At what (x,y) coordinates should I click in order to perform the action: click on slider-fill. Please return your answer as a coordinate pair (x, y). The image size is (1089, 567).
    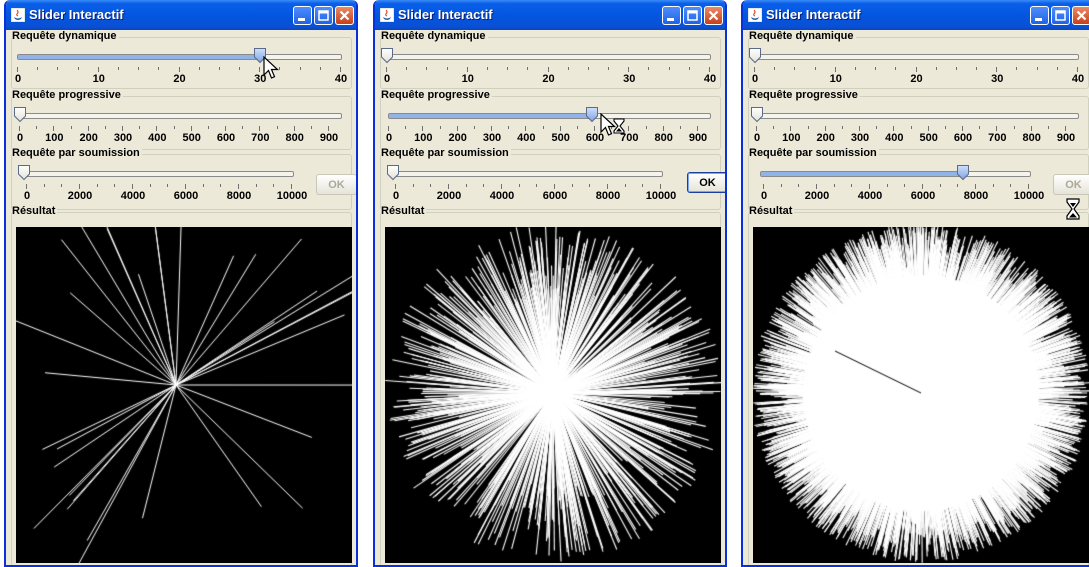
    Looking at the image, I should click on (862, 174).